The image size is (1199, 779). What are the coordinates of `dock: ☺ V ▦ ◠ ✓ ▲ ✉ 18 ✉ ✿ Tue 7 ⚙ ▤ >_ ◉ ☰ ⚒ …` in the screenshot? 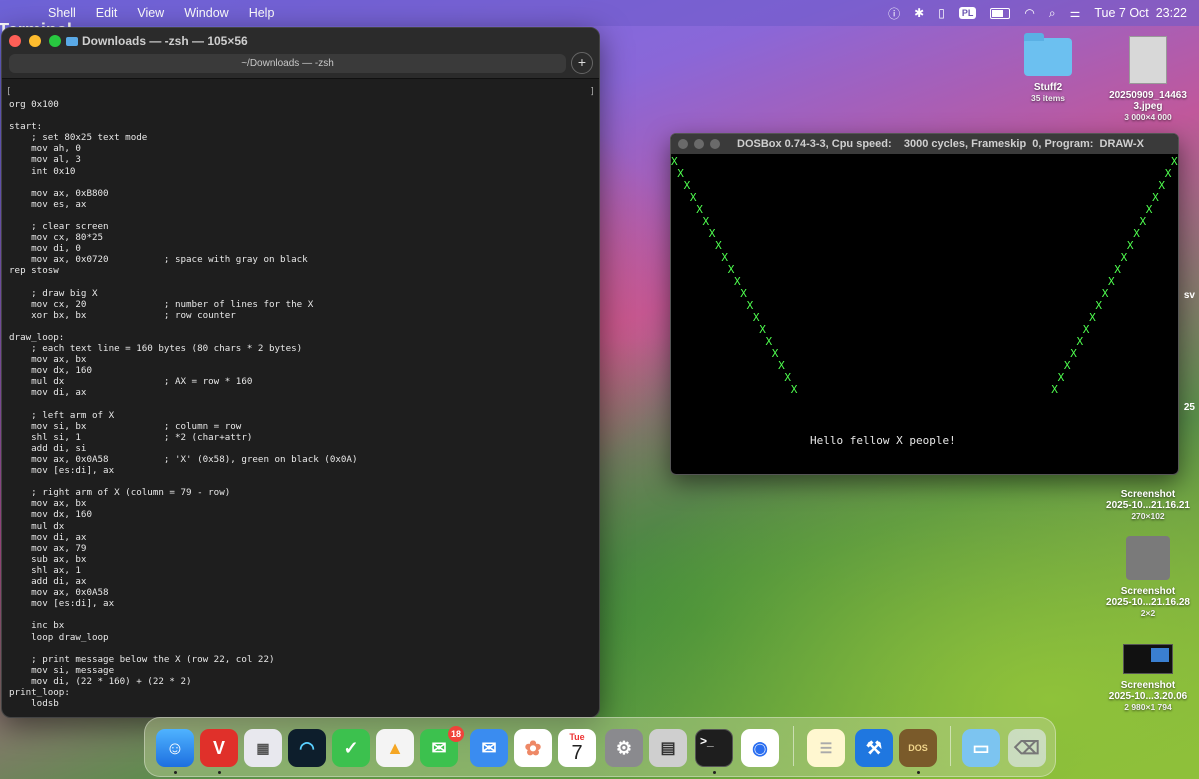 It's located at (600, 747).